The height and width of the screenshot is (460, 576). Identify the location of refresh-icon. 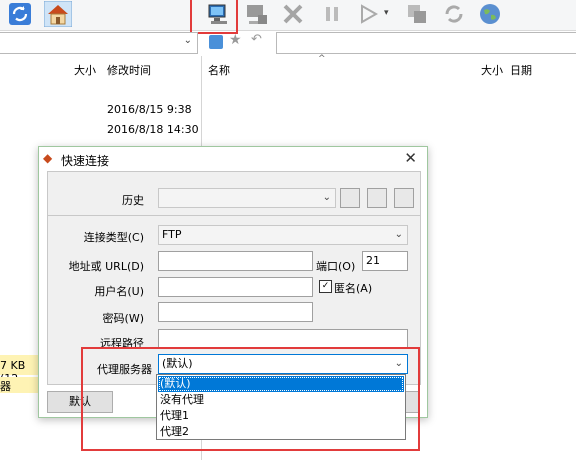
(20, 14).